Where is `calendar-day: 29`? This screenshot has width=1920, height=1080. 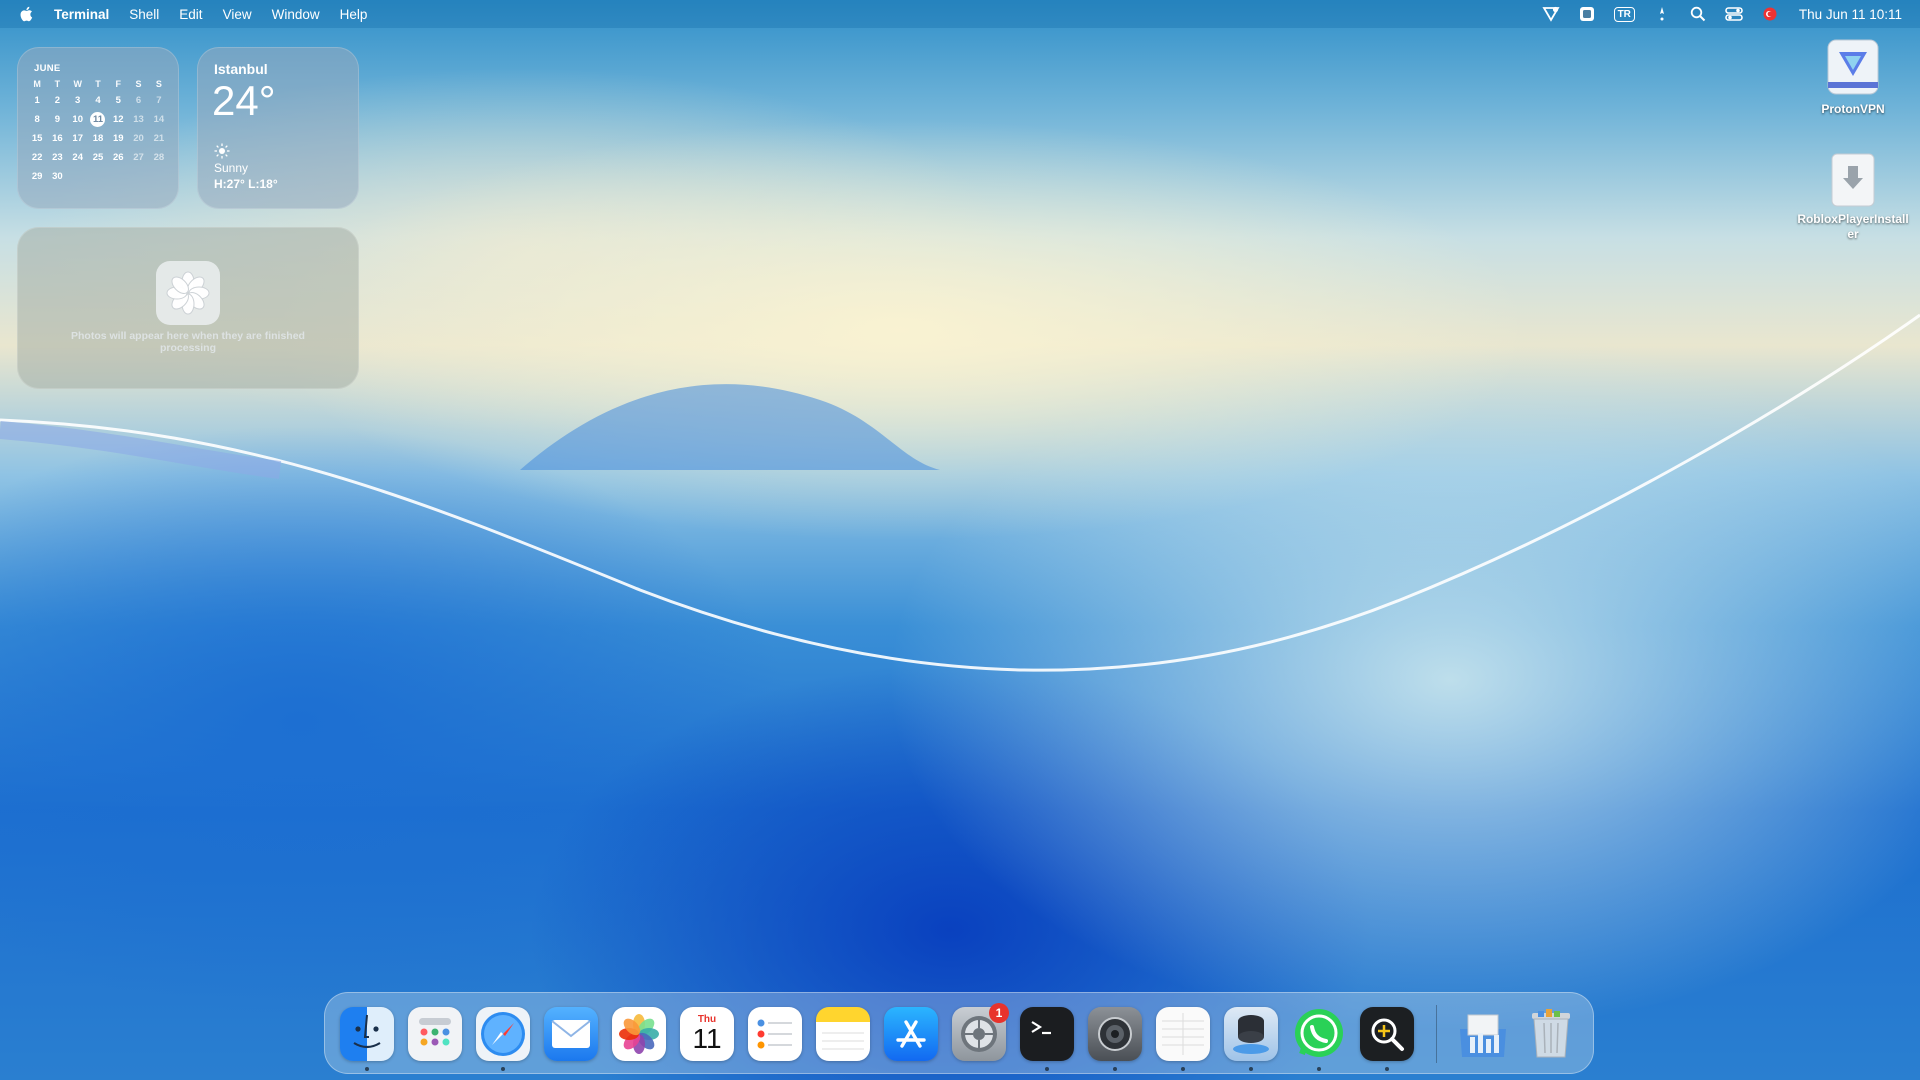 calendar-day: 29 is located at coordinates (37, 176).